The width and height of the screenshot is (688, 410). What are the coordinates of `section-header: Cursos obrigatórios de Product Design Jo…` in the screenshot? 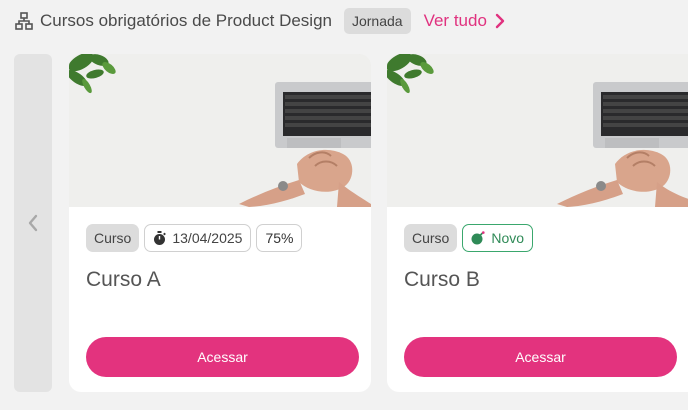 It's located at (260, 21).